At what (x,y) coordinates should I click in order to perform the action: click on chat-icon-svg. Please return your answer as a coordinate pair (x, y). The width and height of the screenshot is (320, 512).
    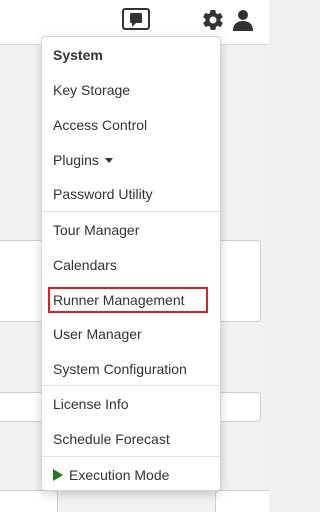
    Looking at the image, I should click on (136, 19).